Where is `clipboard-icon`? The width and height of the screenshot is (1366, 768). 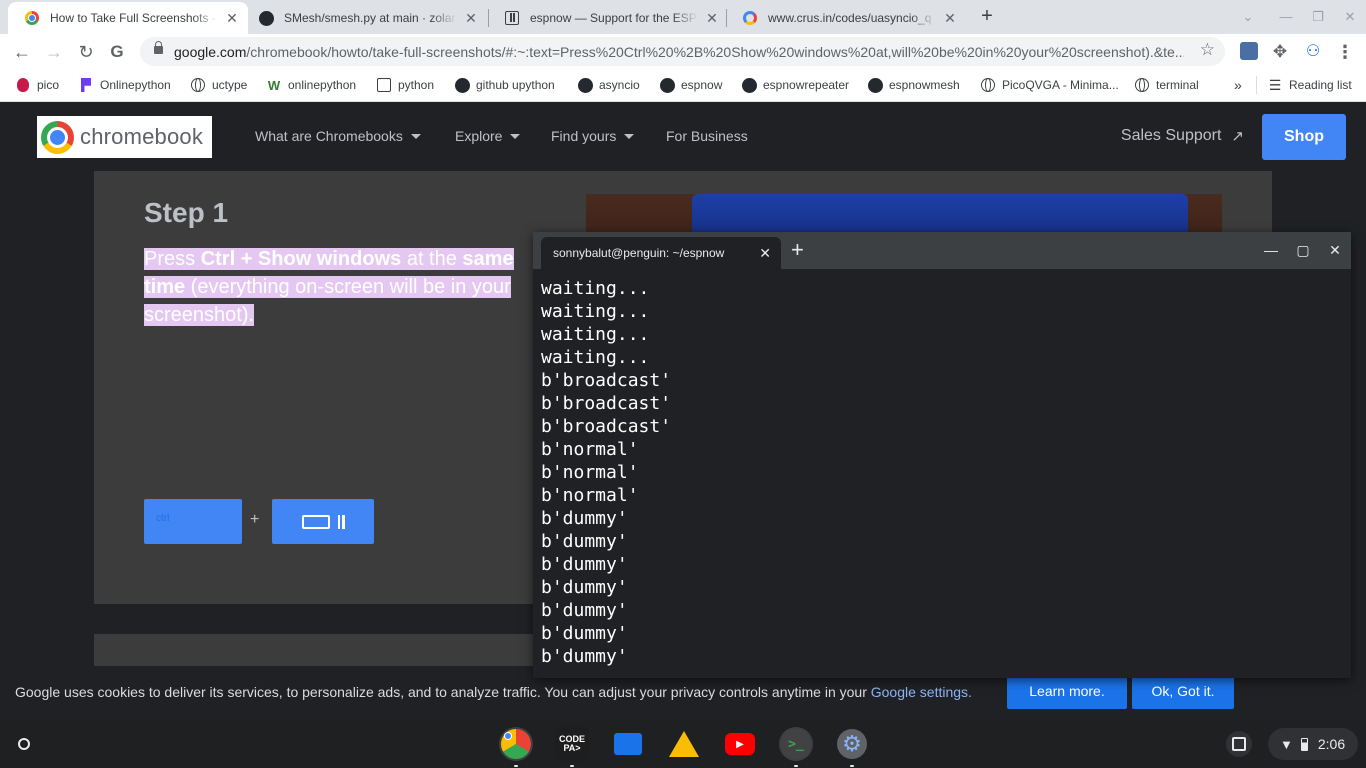
clipboard-icon is located at coordinates (1239, 744).